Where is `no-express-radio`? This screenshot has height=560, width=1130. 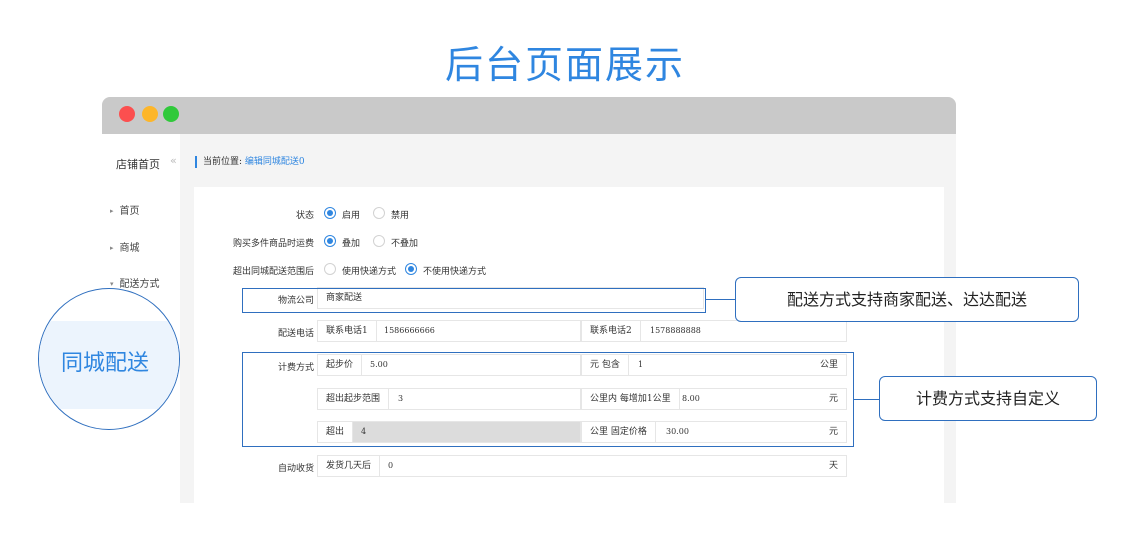
no-express-radio is located at coordinates (411, 269).